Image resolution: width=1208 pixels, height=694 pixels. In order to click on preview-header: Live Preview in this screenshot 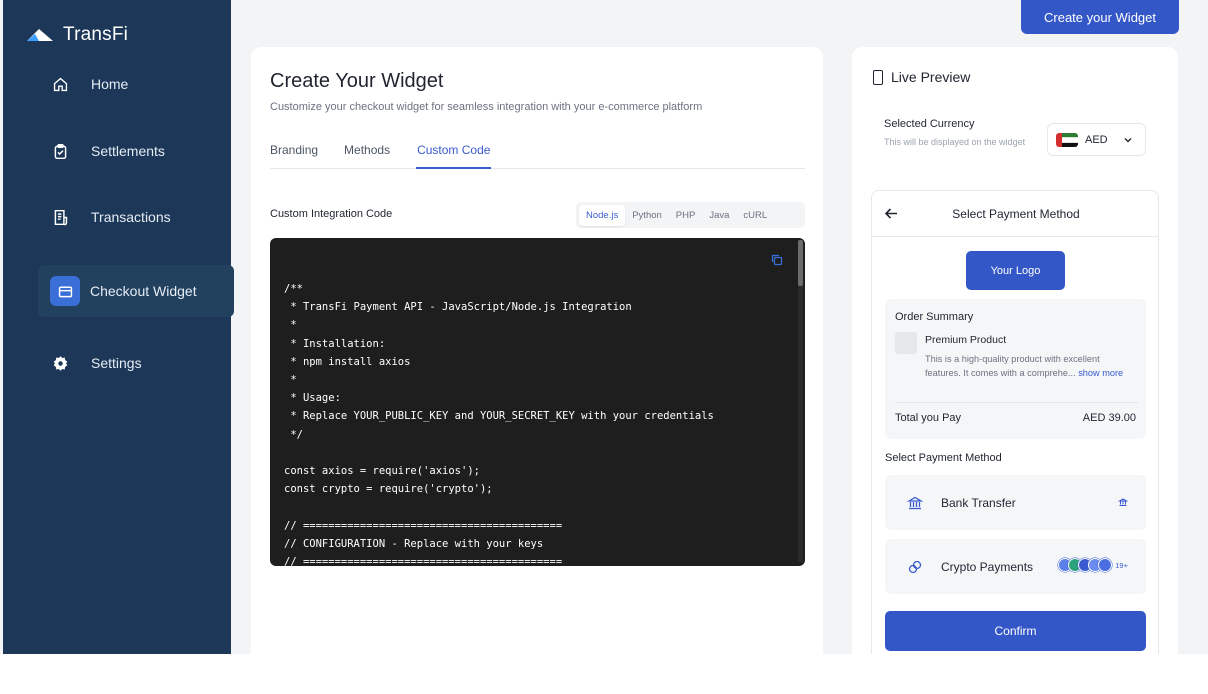, I will do `click(921, 77)`.